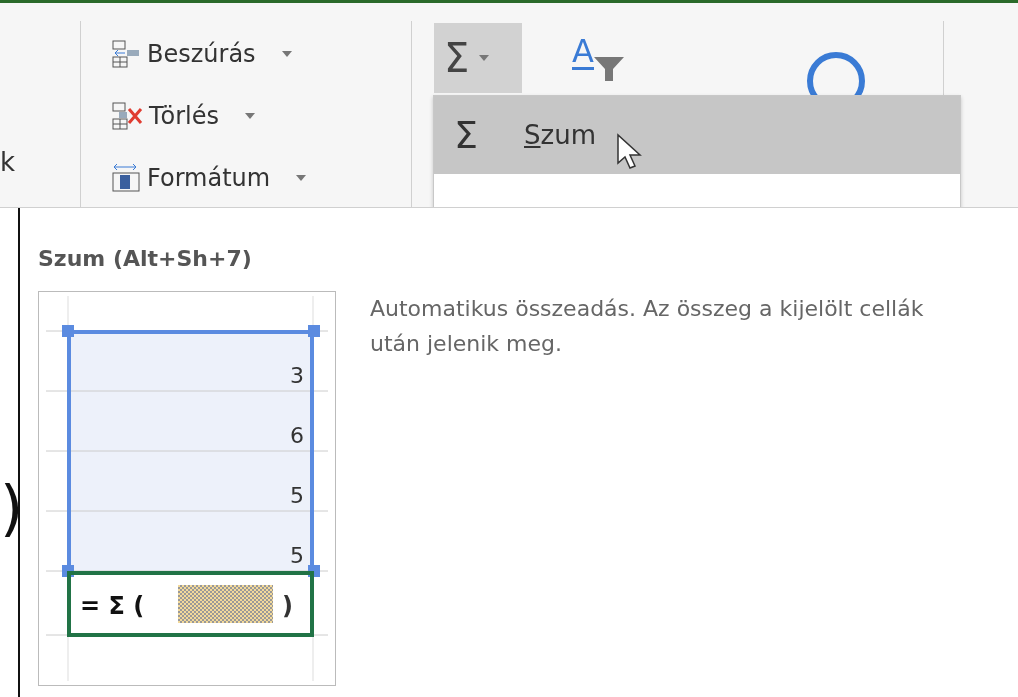 The height and width of the screenshot is (697, 1018). Describe the element at coordinates (10, 452) in the screenshot. I see `margin-text: )` at that location.